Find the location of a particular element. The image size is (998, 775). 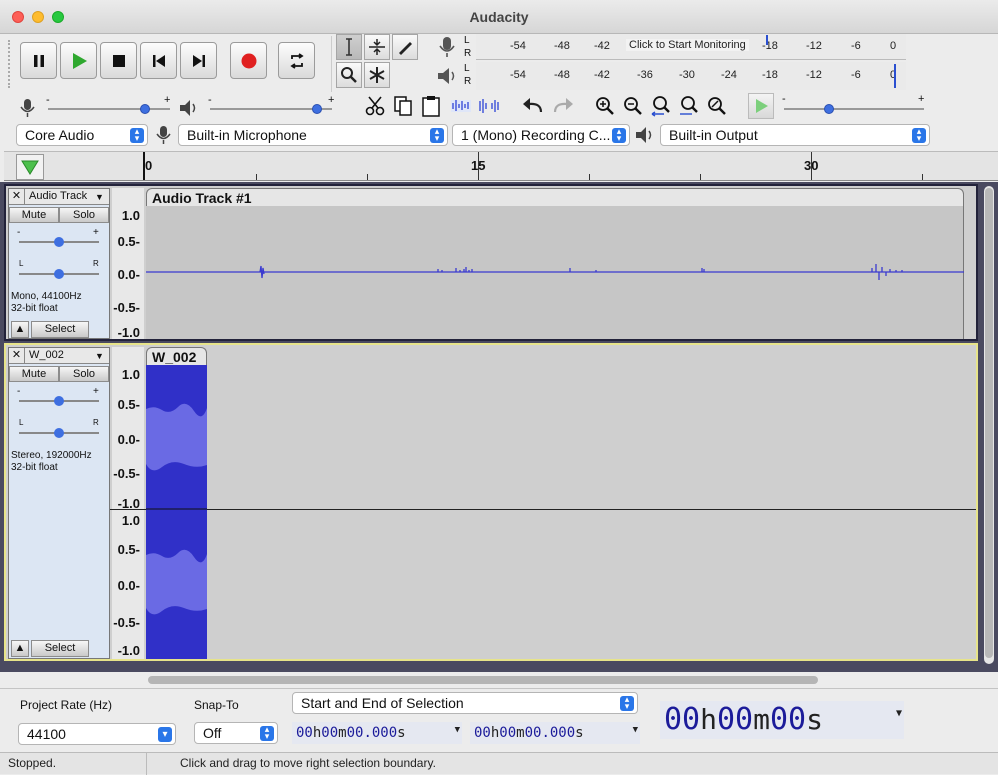

recording-volume-slider is located at coordinates (109, 109).